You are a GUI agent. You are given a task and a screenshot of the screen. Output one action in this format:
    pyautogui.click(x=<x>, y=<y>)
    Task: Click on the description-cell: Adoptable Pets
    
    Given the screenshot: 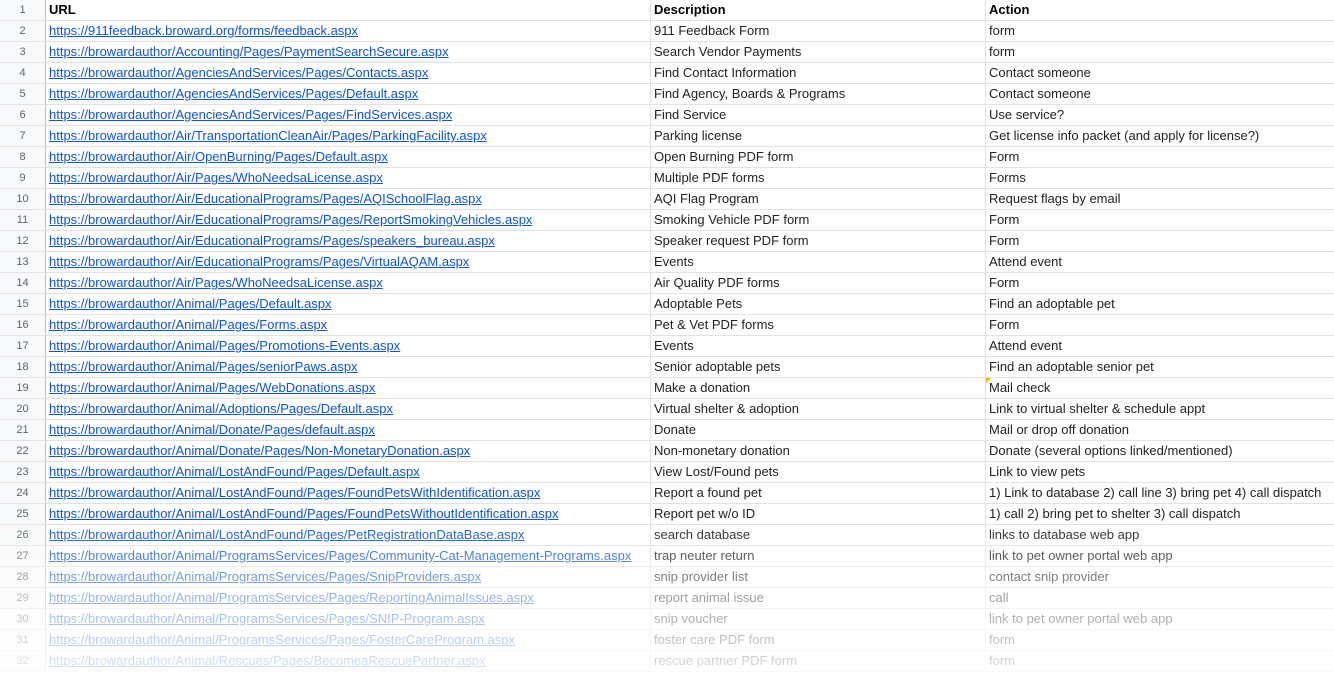 What is the action you would take?
    pyautogui.click(x=818, y=304)
    